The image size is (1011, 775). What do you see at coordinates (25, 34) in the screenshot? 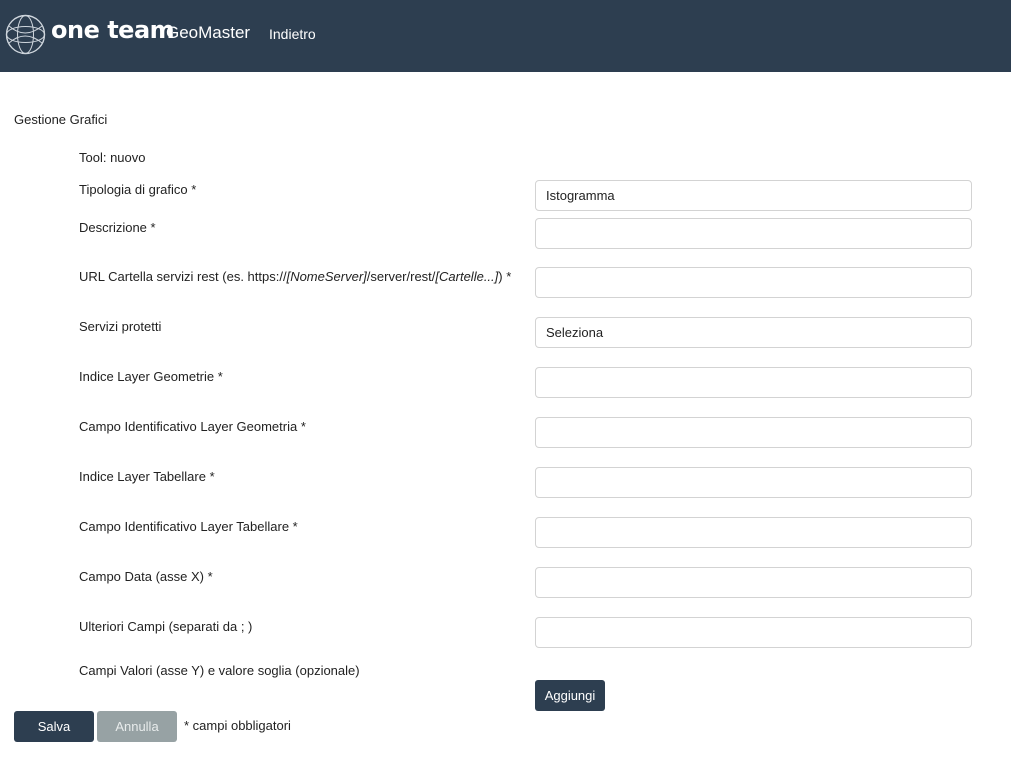
I see `globe-logo-icon` at bounding box center [25, 34].